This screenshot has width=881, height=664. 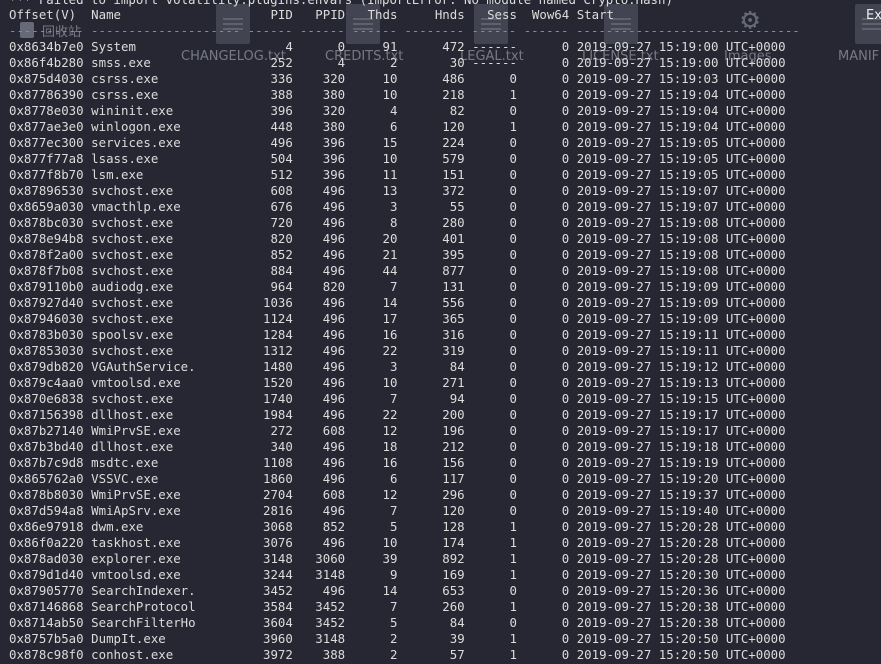 I want to click on start-cell: 2019-09-27 15:19:12 UTC+0000, so click(x=681, y=366).